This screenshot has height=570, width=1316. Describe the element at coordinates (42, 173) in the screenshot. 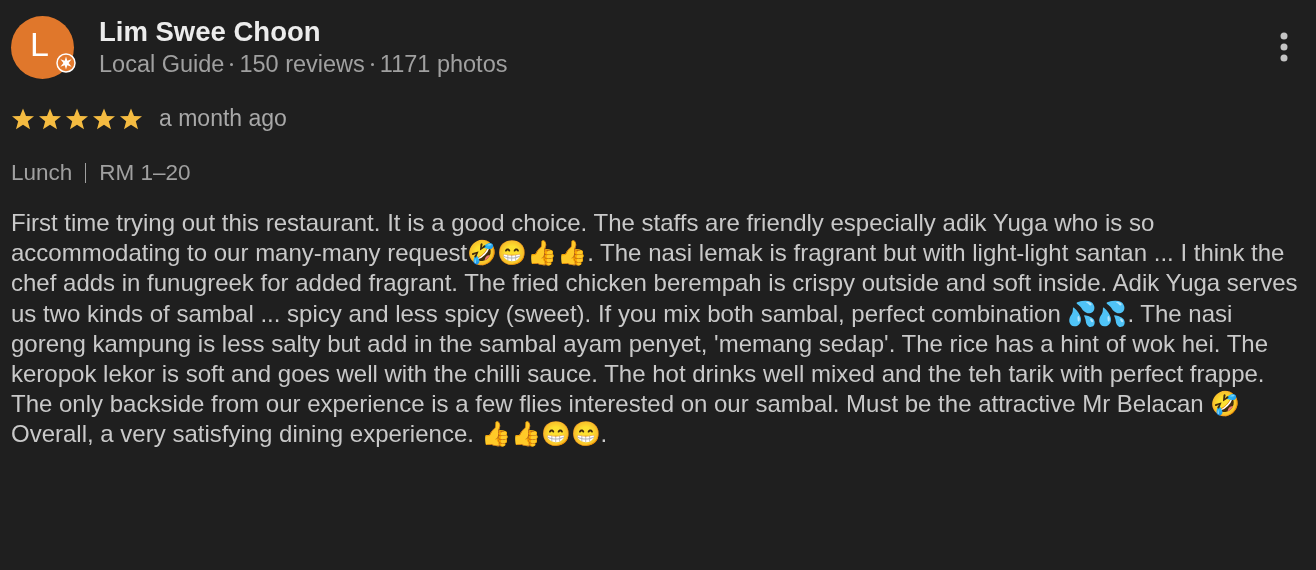

I see `review-tag: Lunch` at that location.